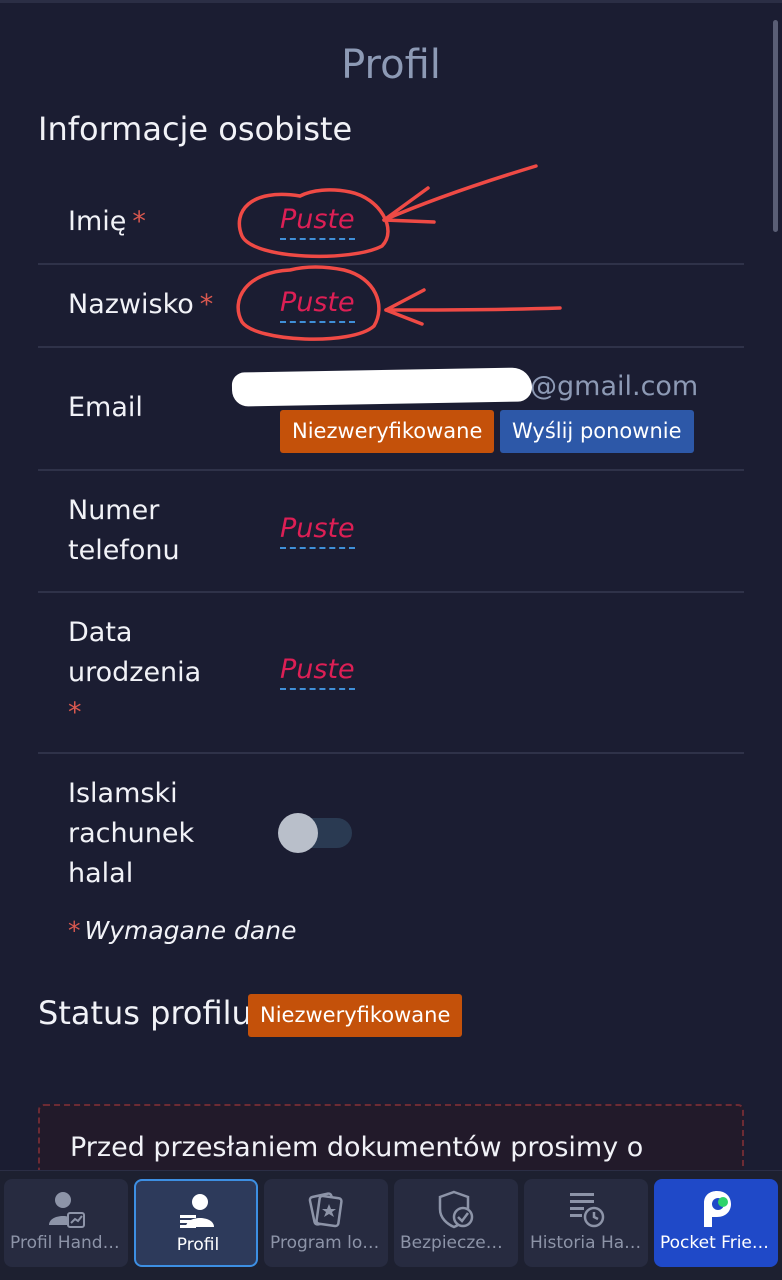  What do you see at coordinates (391, 306) in the screenshot?
I see `last-name-row: Nazwisko * Puste` at bounding box center [391, 306].